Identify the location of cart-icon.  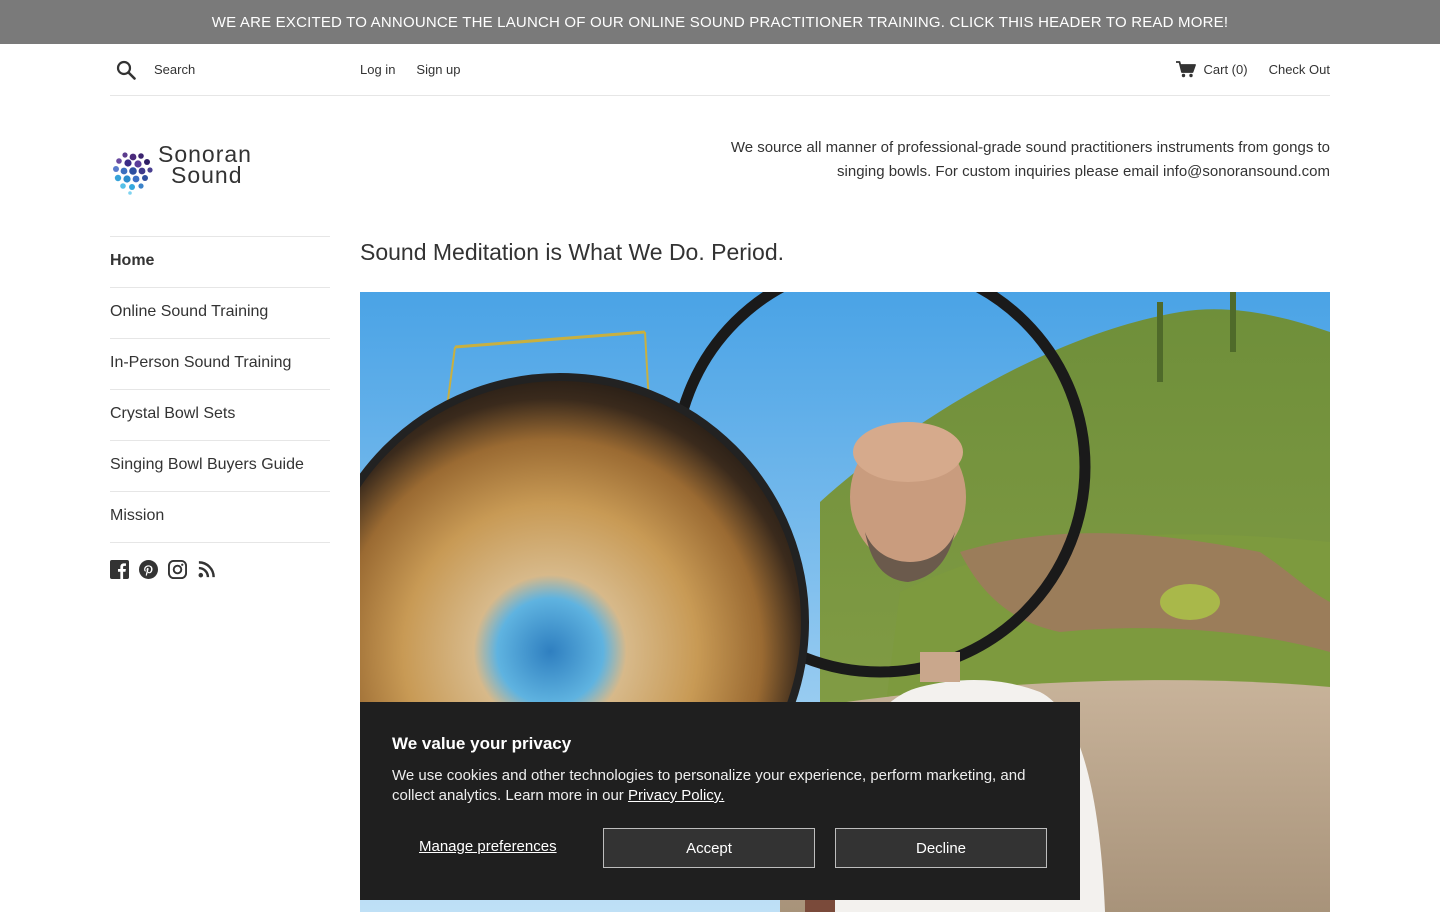
(1185, 69).